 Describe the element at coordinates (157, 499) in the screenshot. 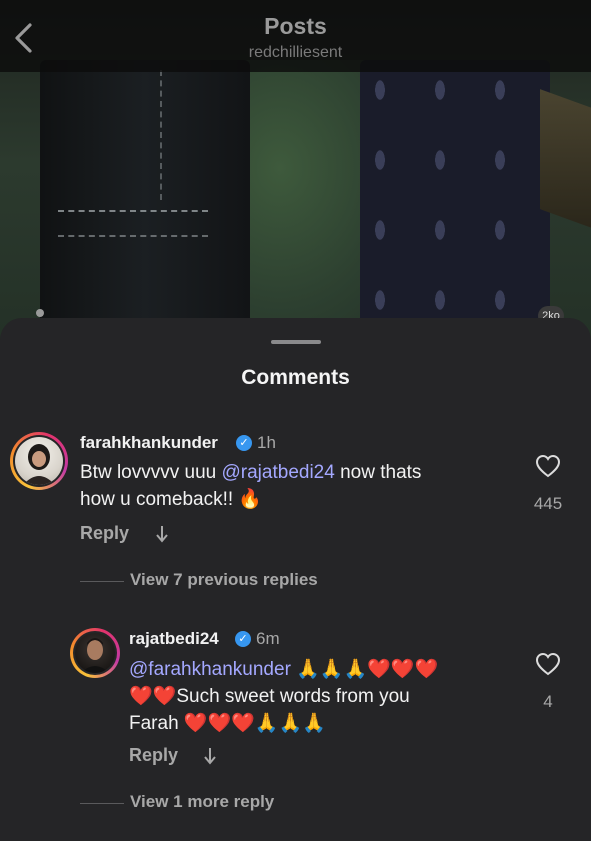

I see `comment-text-part: how u comeback!!` at that location.